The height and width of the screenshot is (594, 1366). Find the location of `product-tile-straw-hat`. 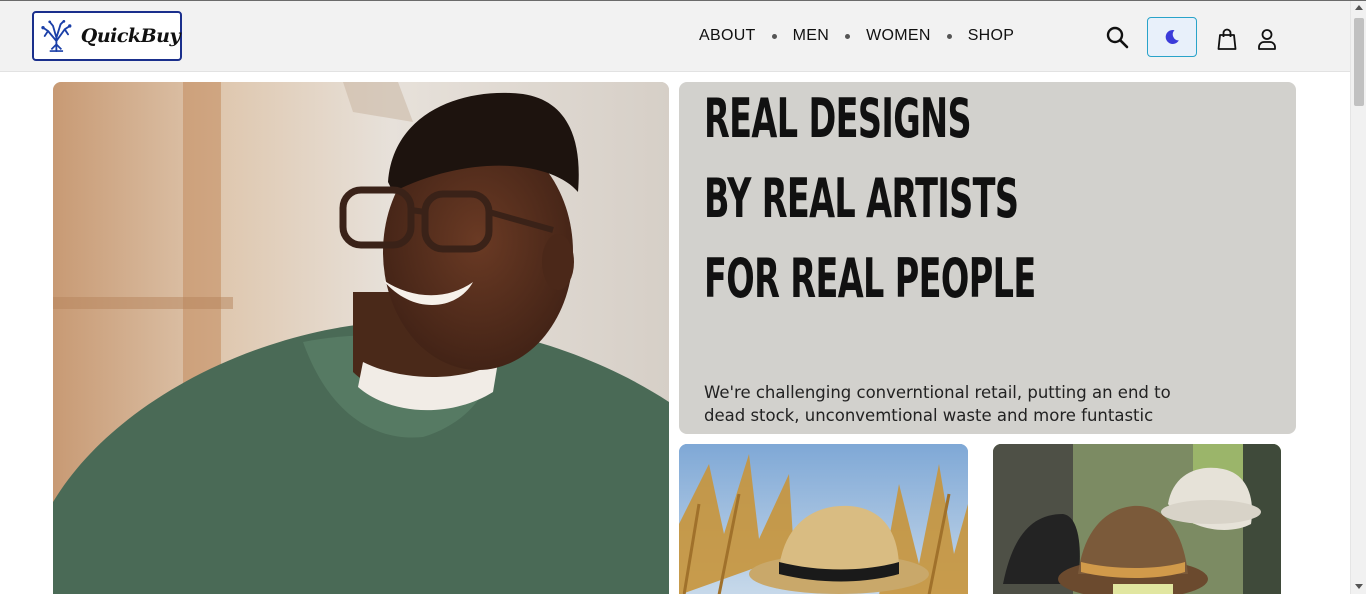

product-tile-straw-hat is located at coordinates (823, 519).